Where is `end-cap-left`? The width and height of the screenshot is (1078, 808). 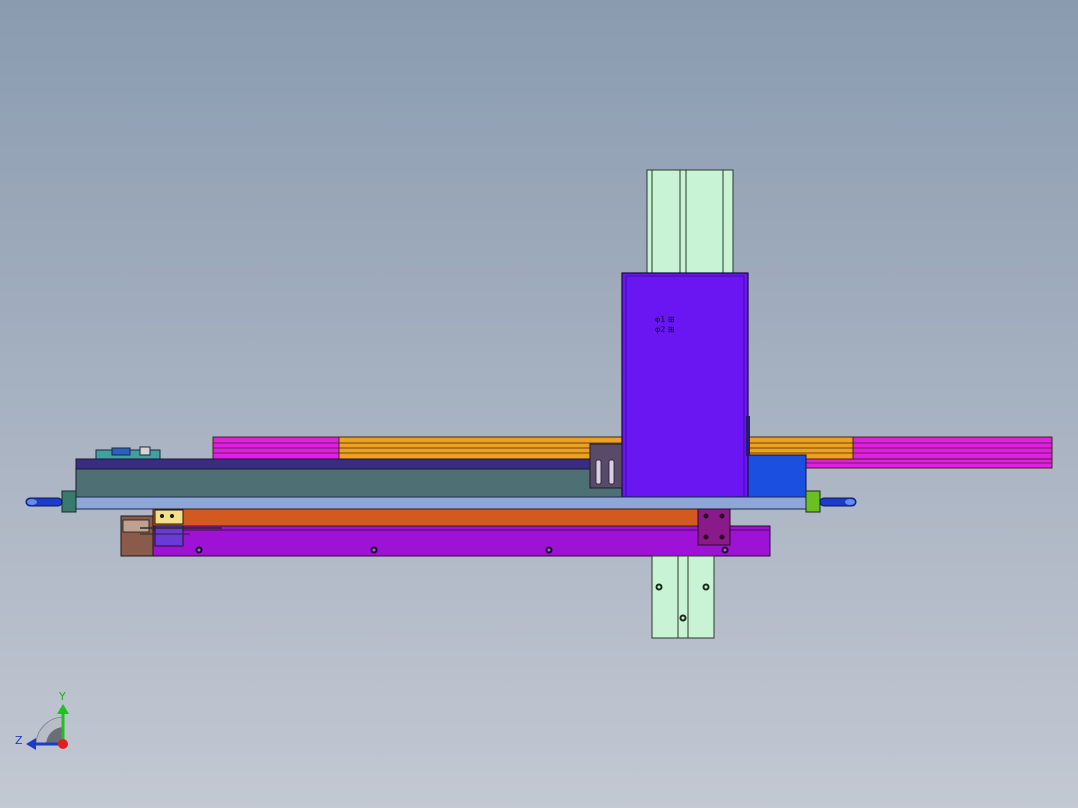 end-cap-left is located at coordinates (69, 501).